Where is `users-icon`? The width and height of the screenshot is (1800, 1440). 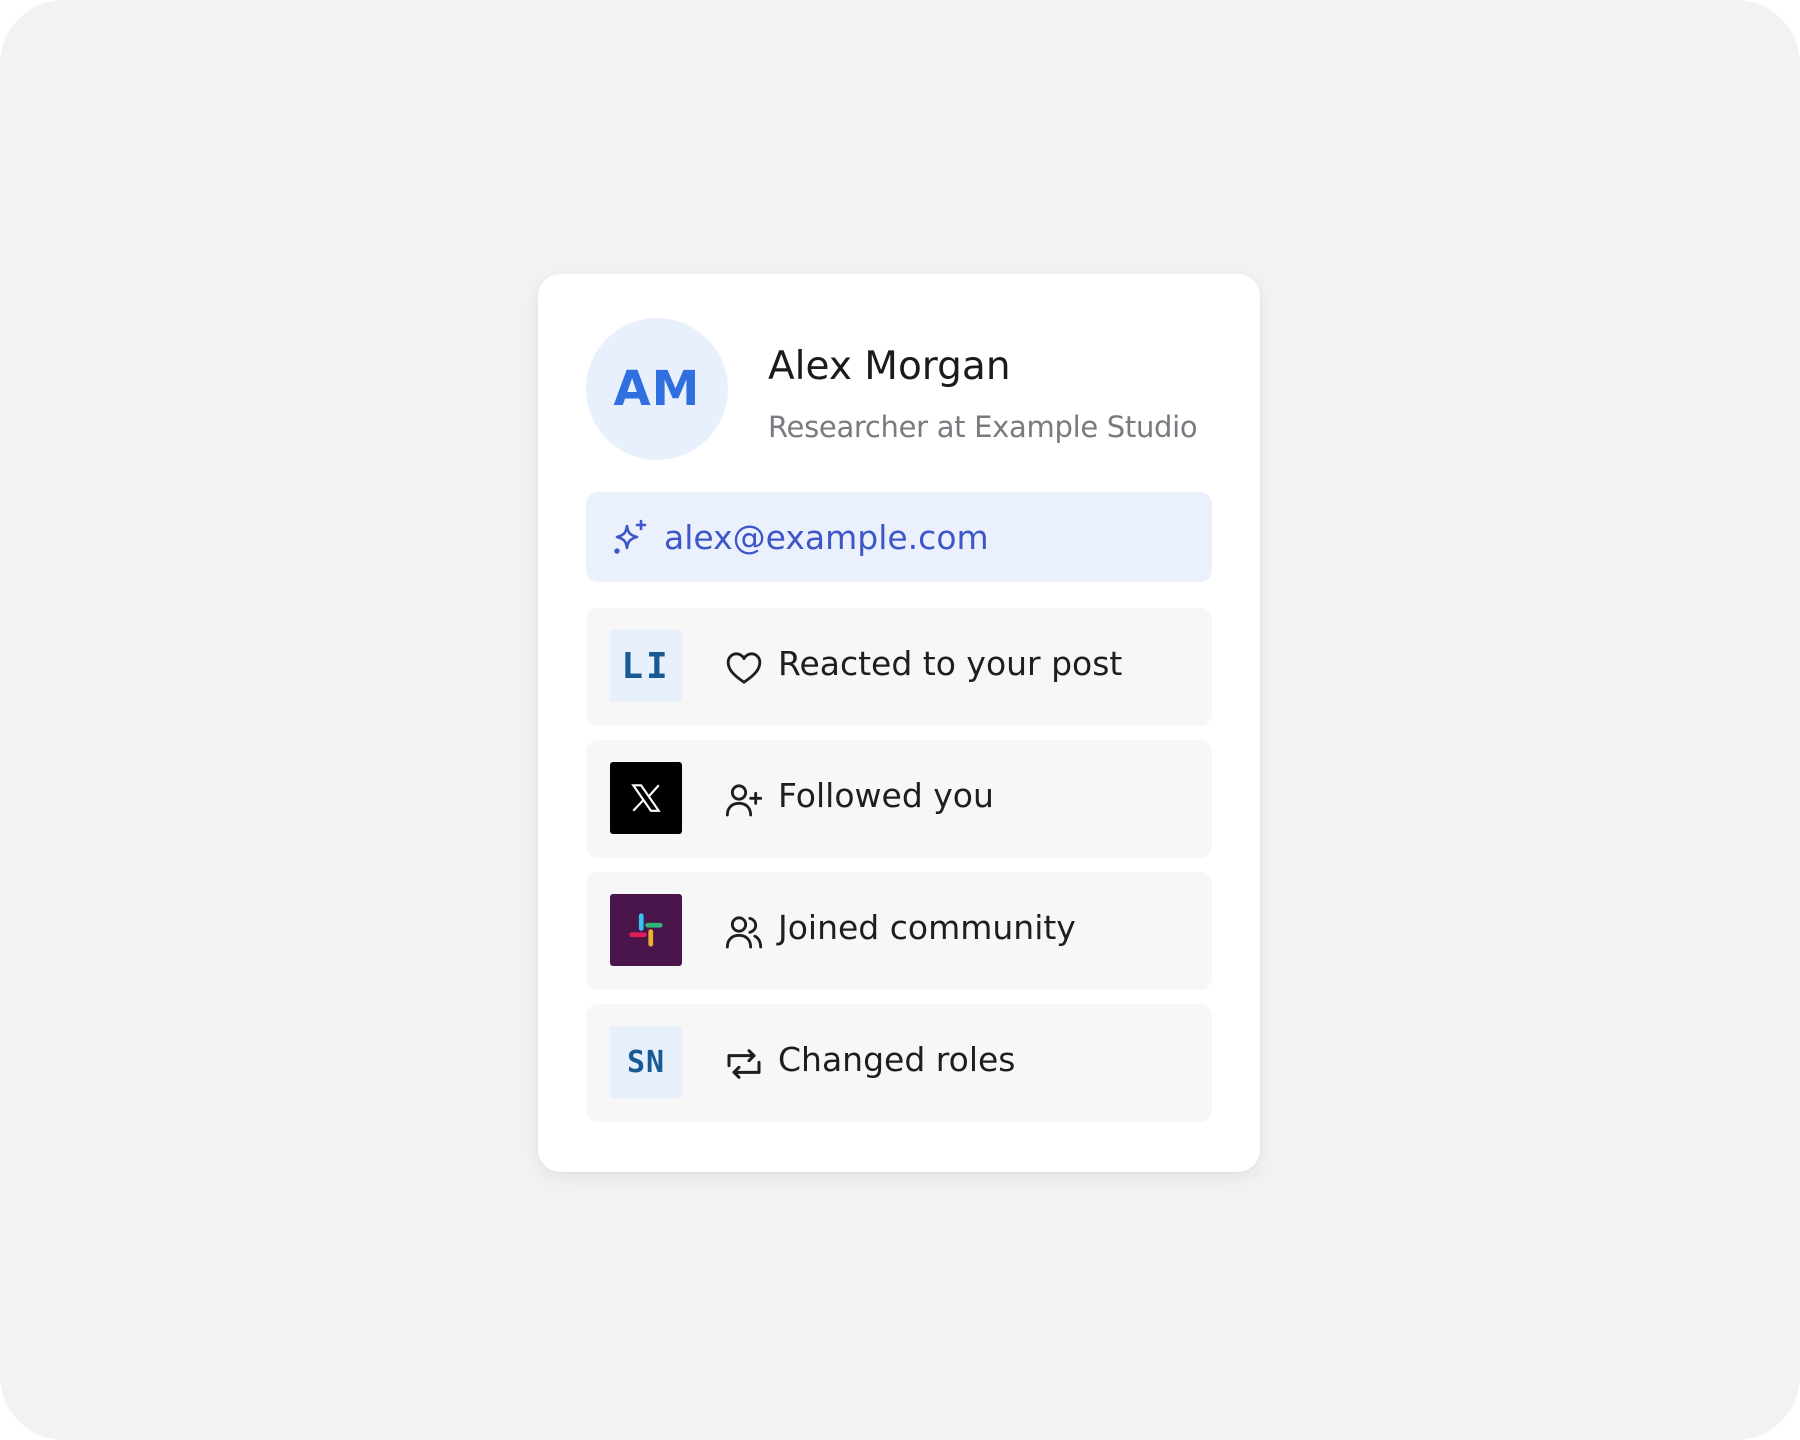 users-icon is located at coordinates (744, 932).